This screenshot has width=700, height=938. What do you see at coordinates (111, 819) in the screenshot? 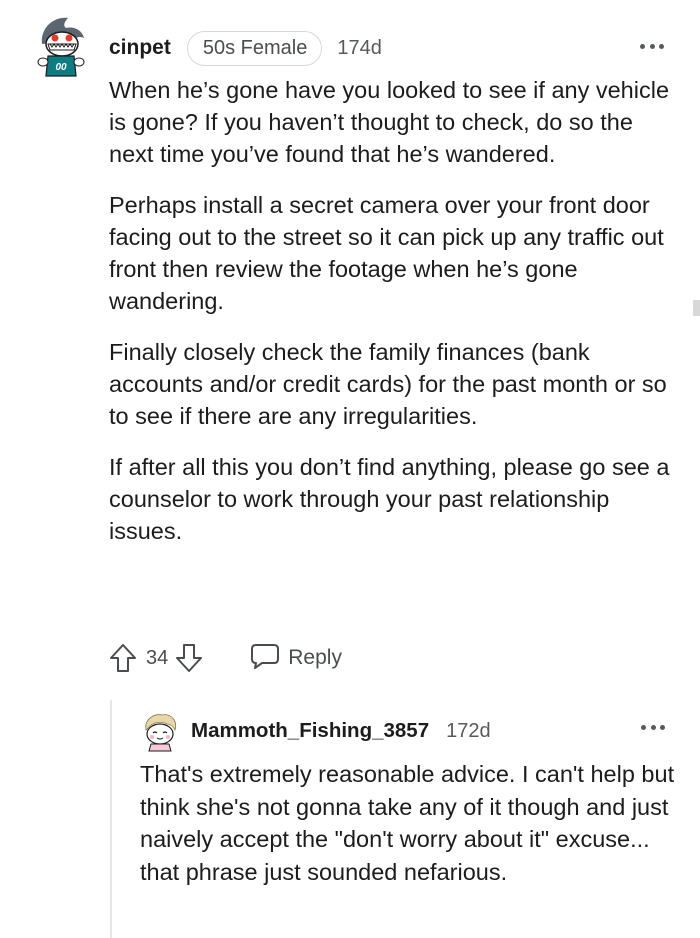
I see `thread-line` at bounding box center [111, 819].